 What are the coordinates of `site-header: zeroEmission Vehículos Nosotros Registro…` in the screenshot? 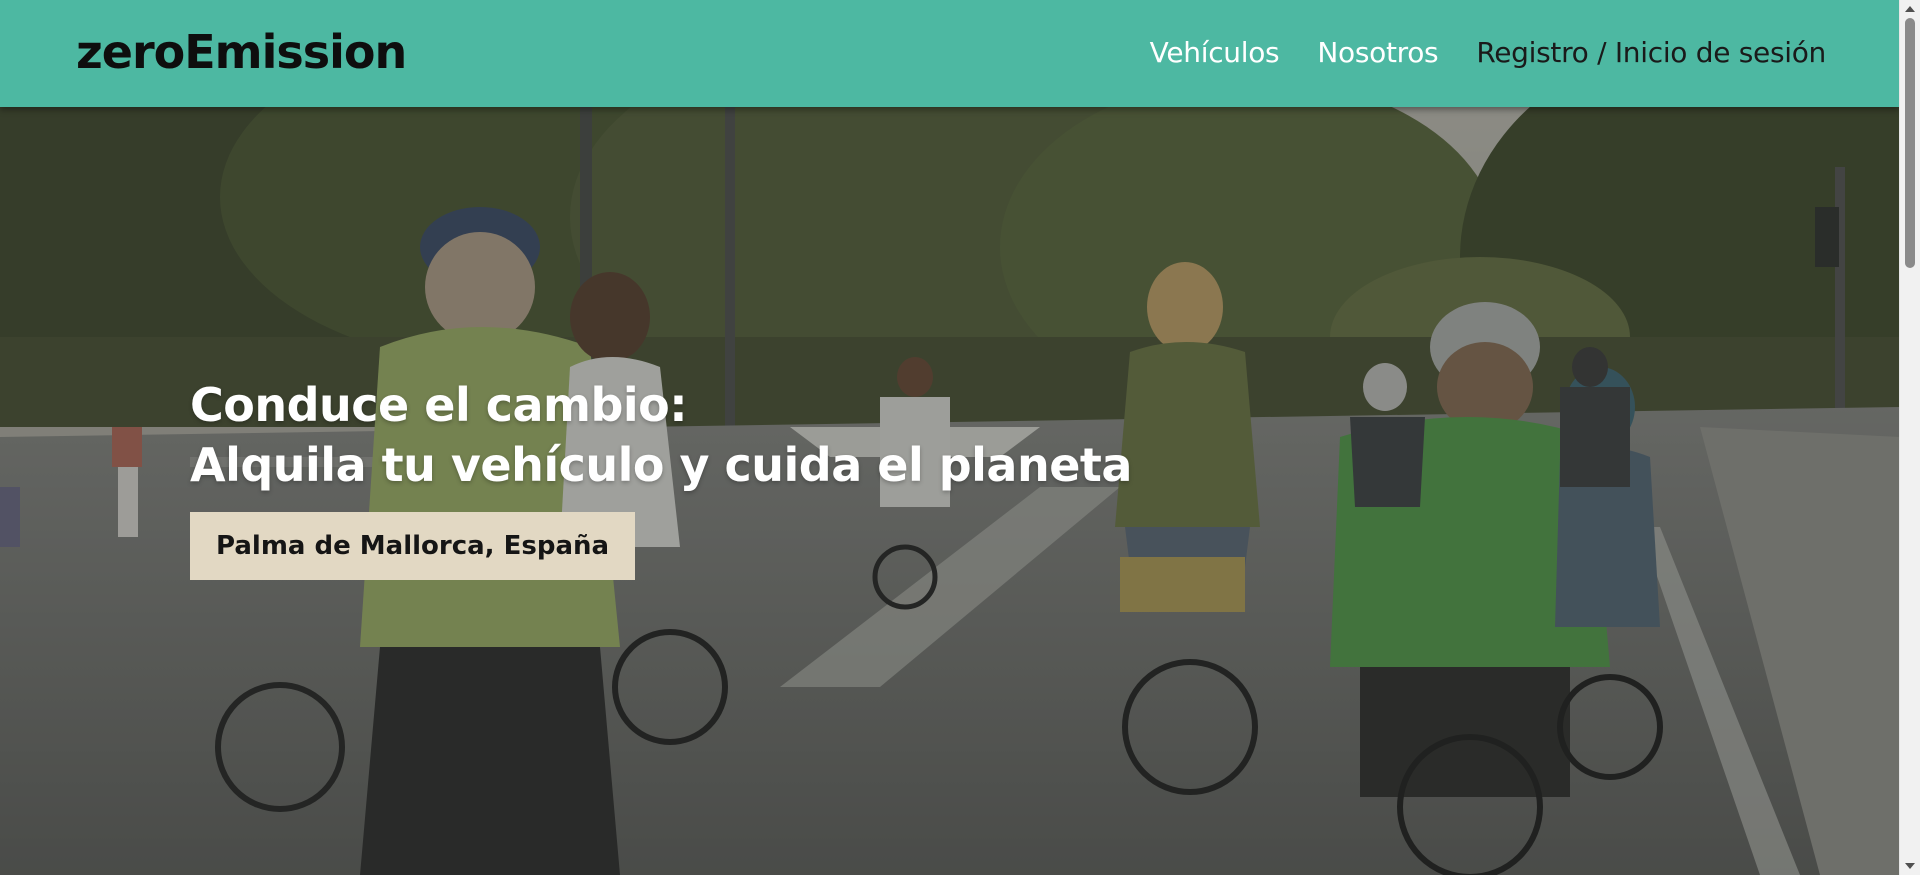 It's located at (950, 53).